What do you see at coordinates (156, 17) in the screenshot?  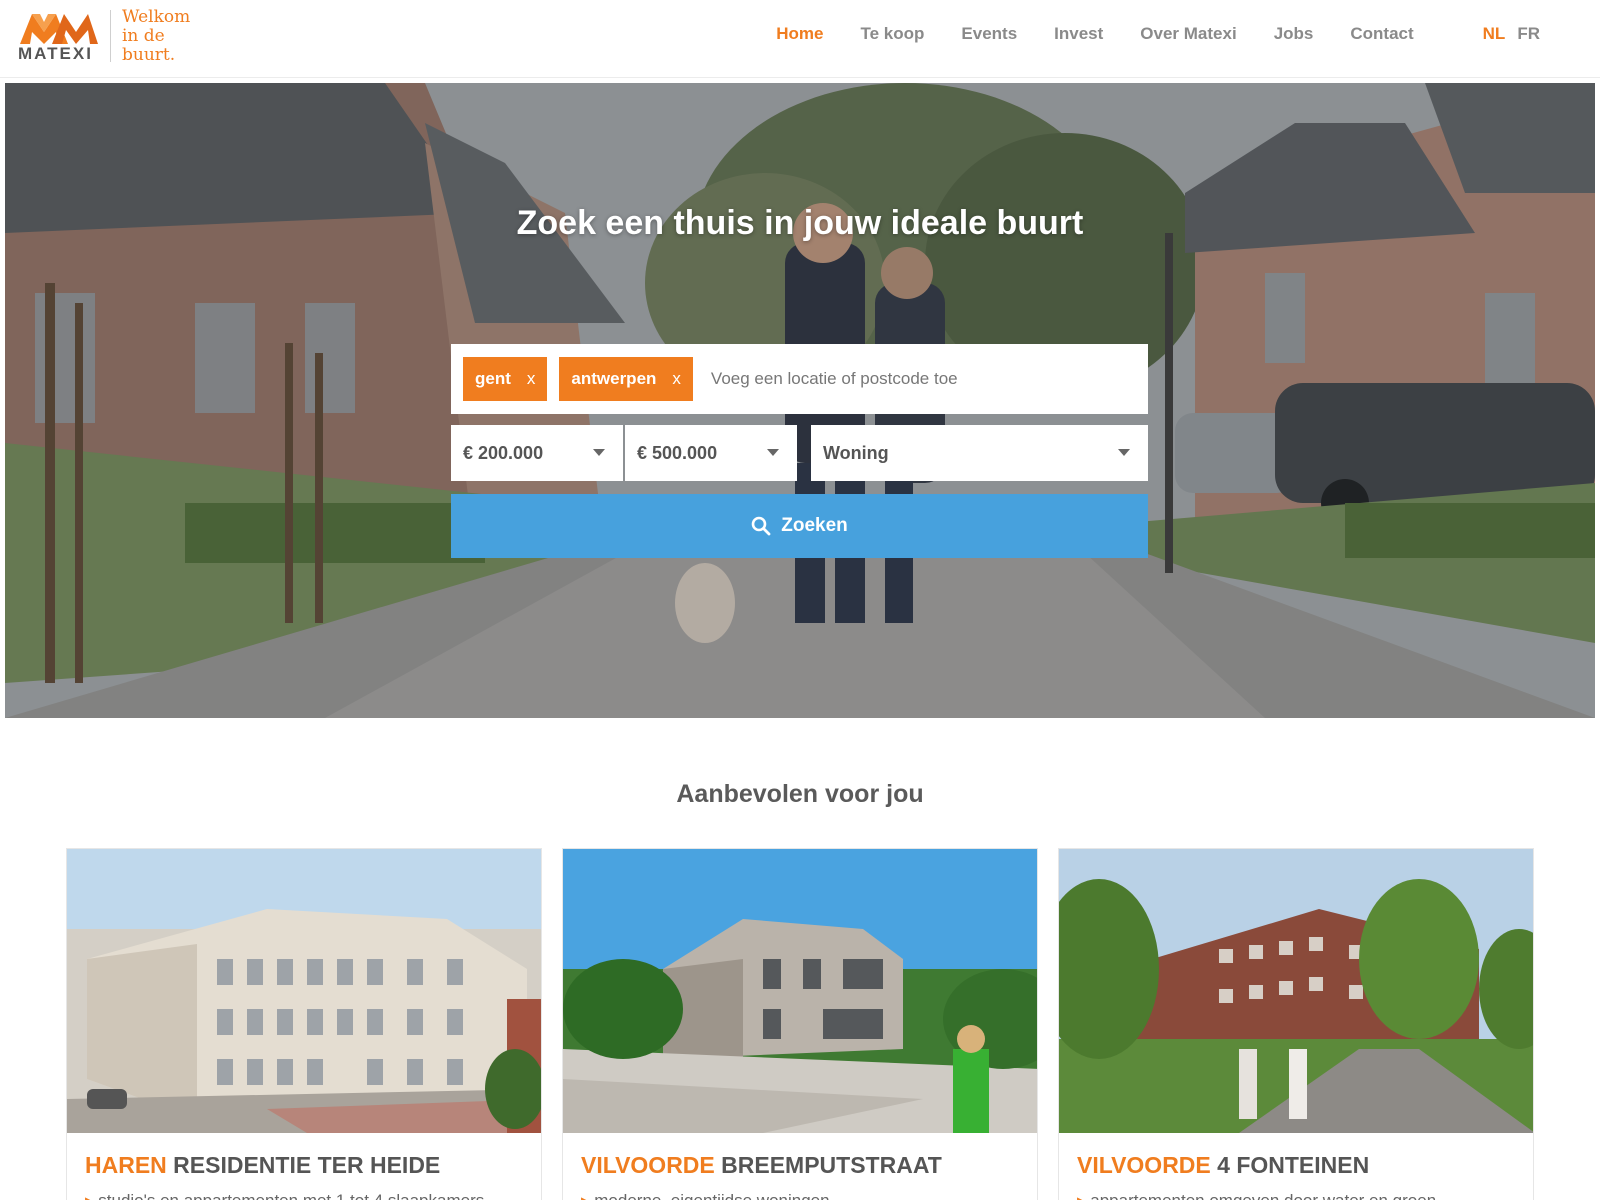 I see `tagline-line: Welkom` at bounding box center [156, 17].